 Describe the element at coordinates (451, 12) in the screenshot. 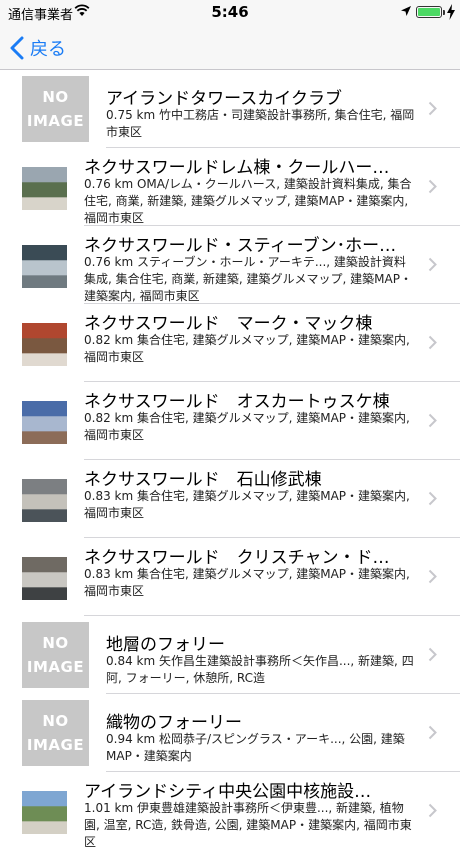

I see `charging-bolt-icon` at that location.